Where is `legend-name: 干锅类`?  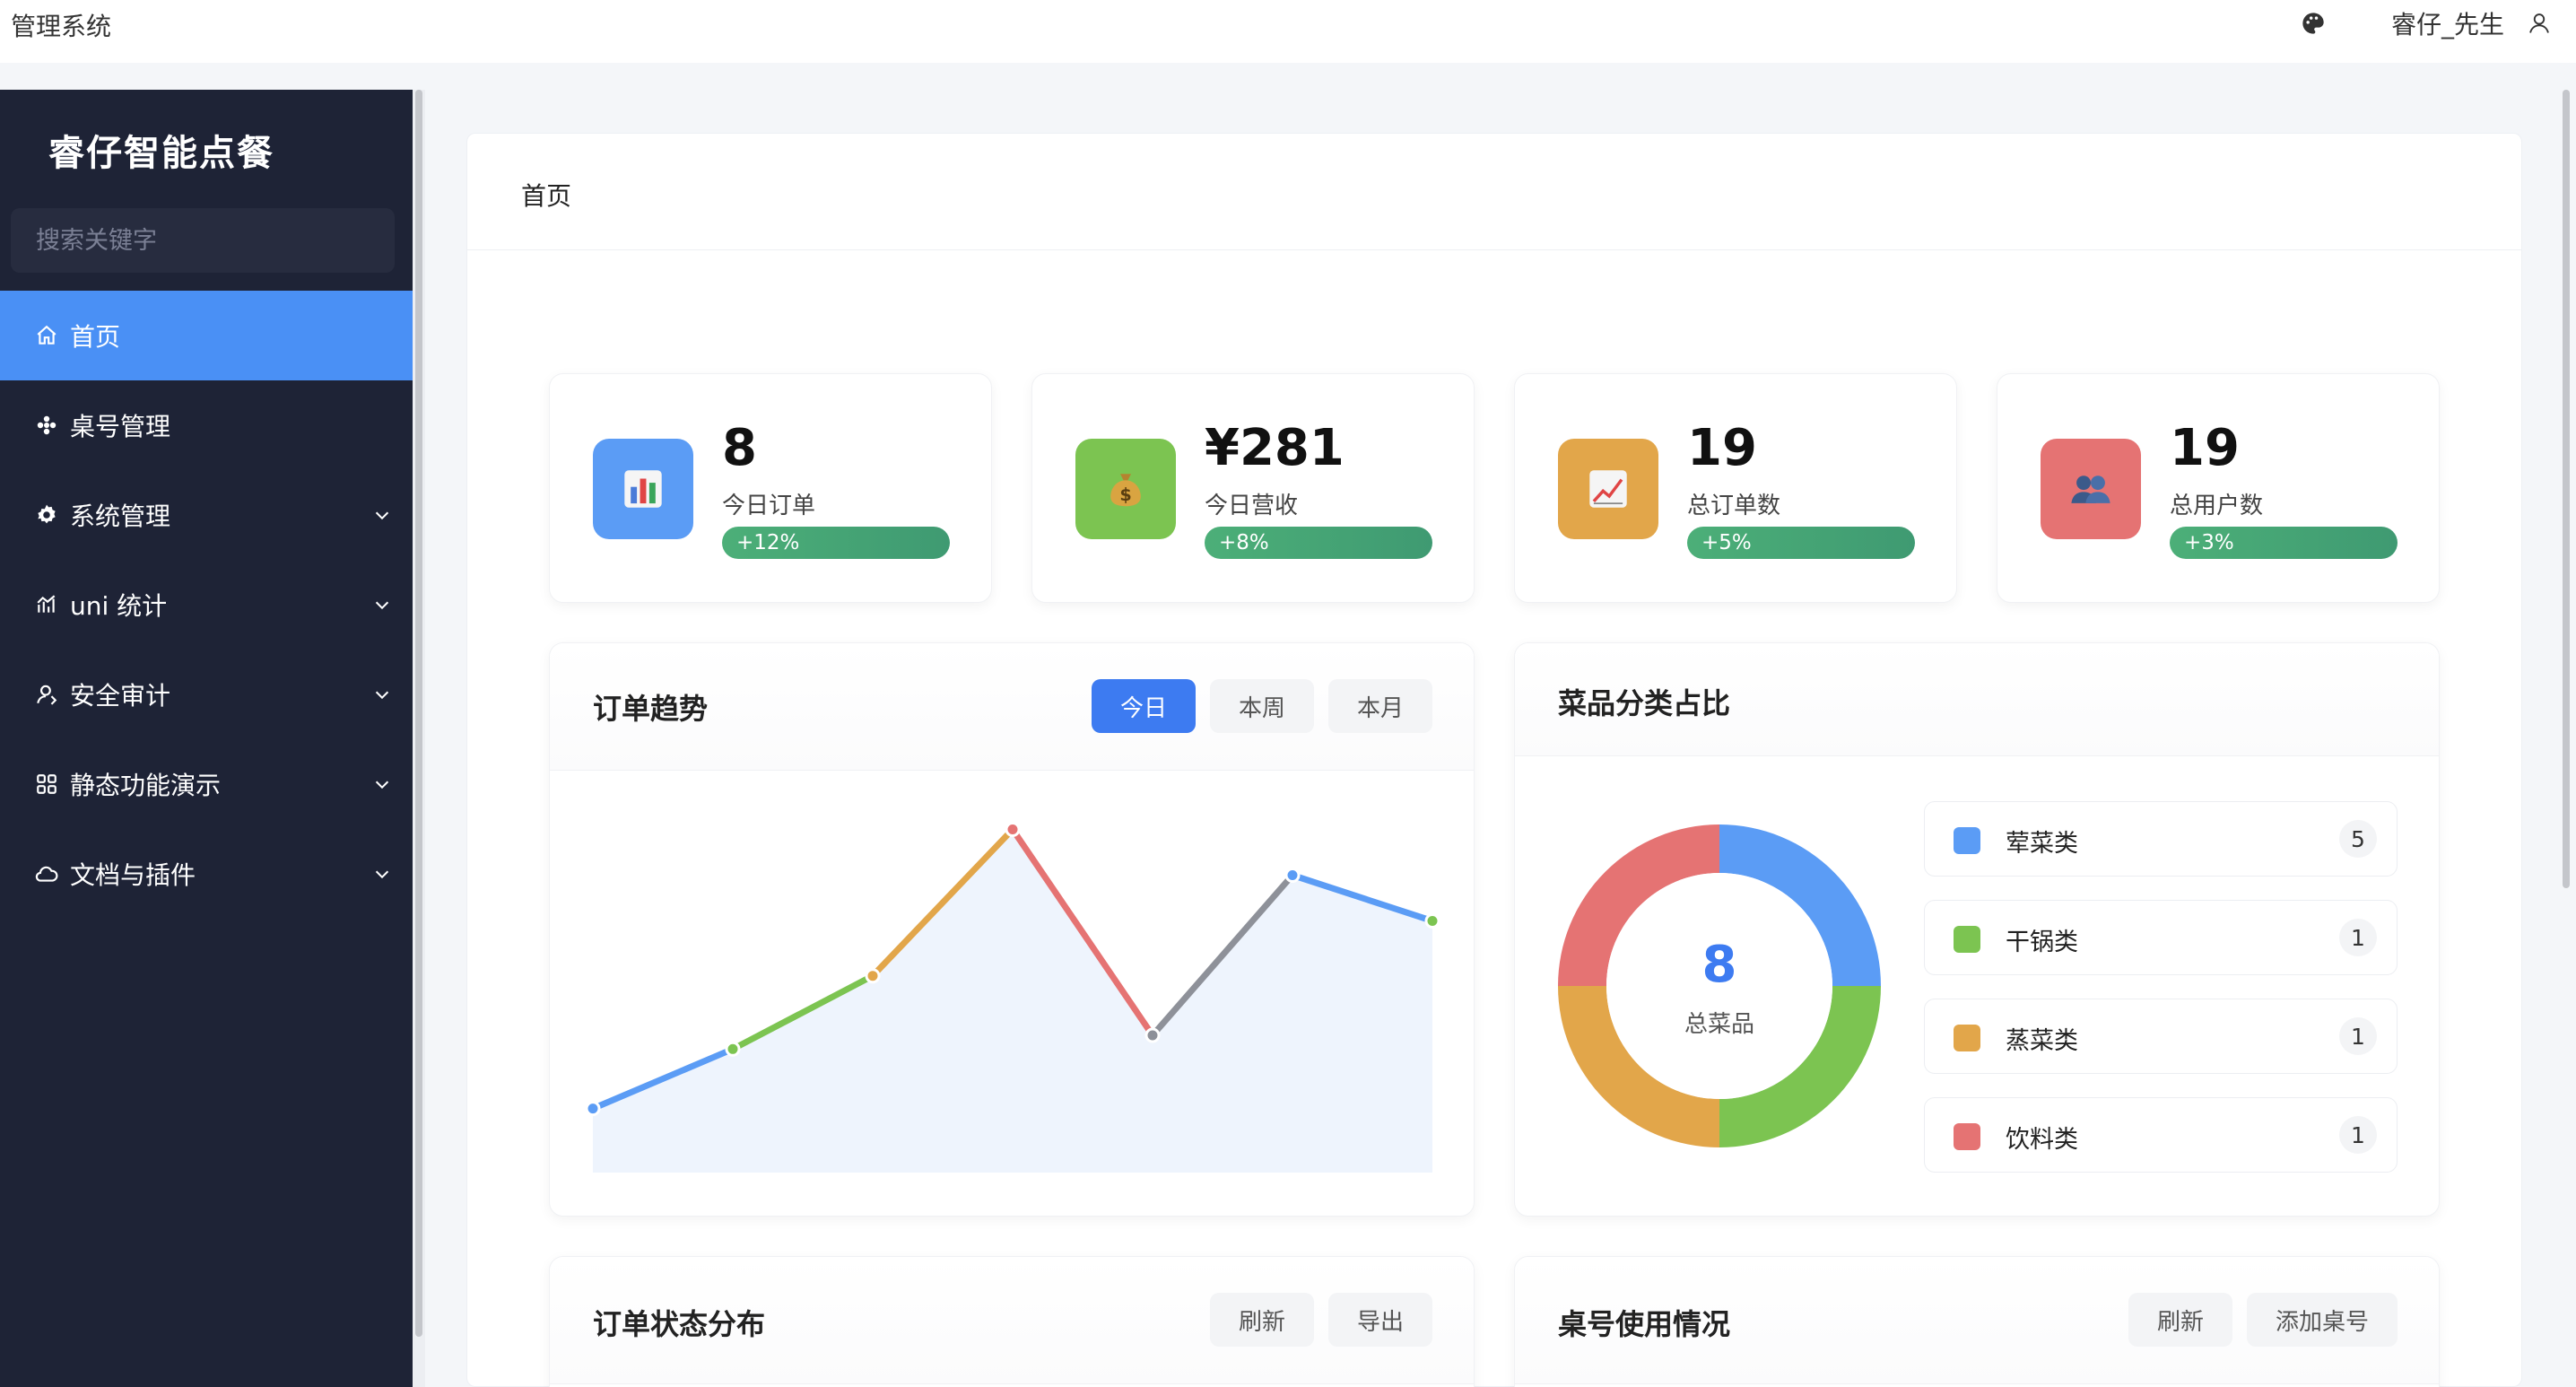
legend-name: 干锅类 is located at coordinates (2042, 942).